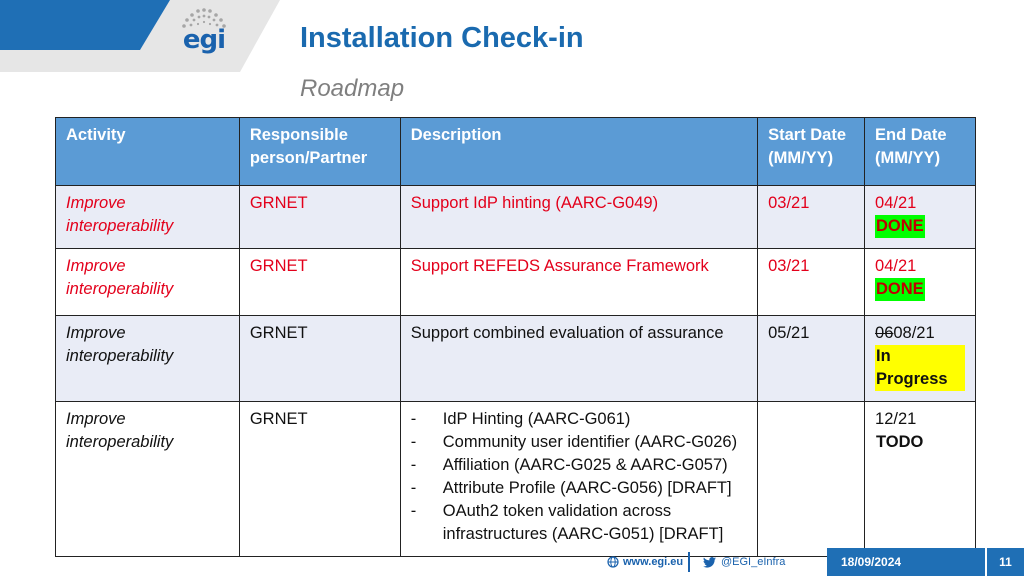  I want to click on column-header-description: Description, so click(579, 151).